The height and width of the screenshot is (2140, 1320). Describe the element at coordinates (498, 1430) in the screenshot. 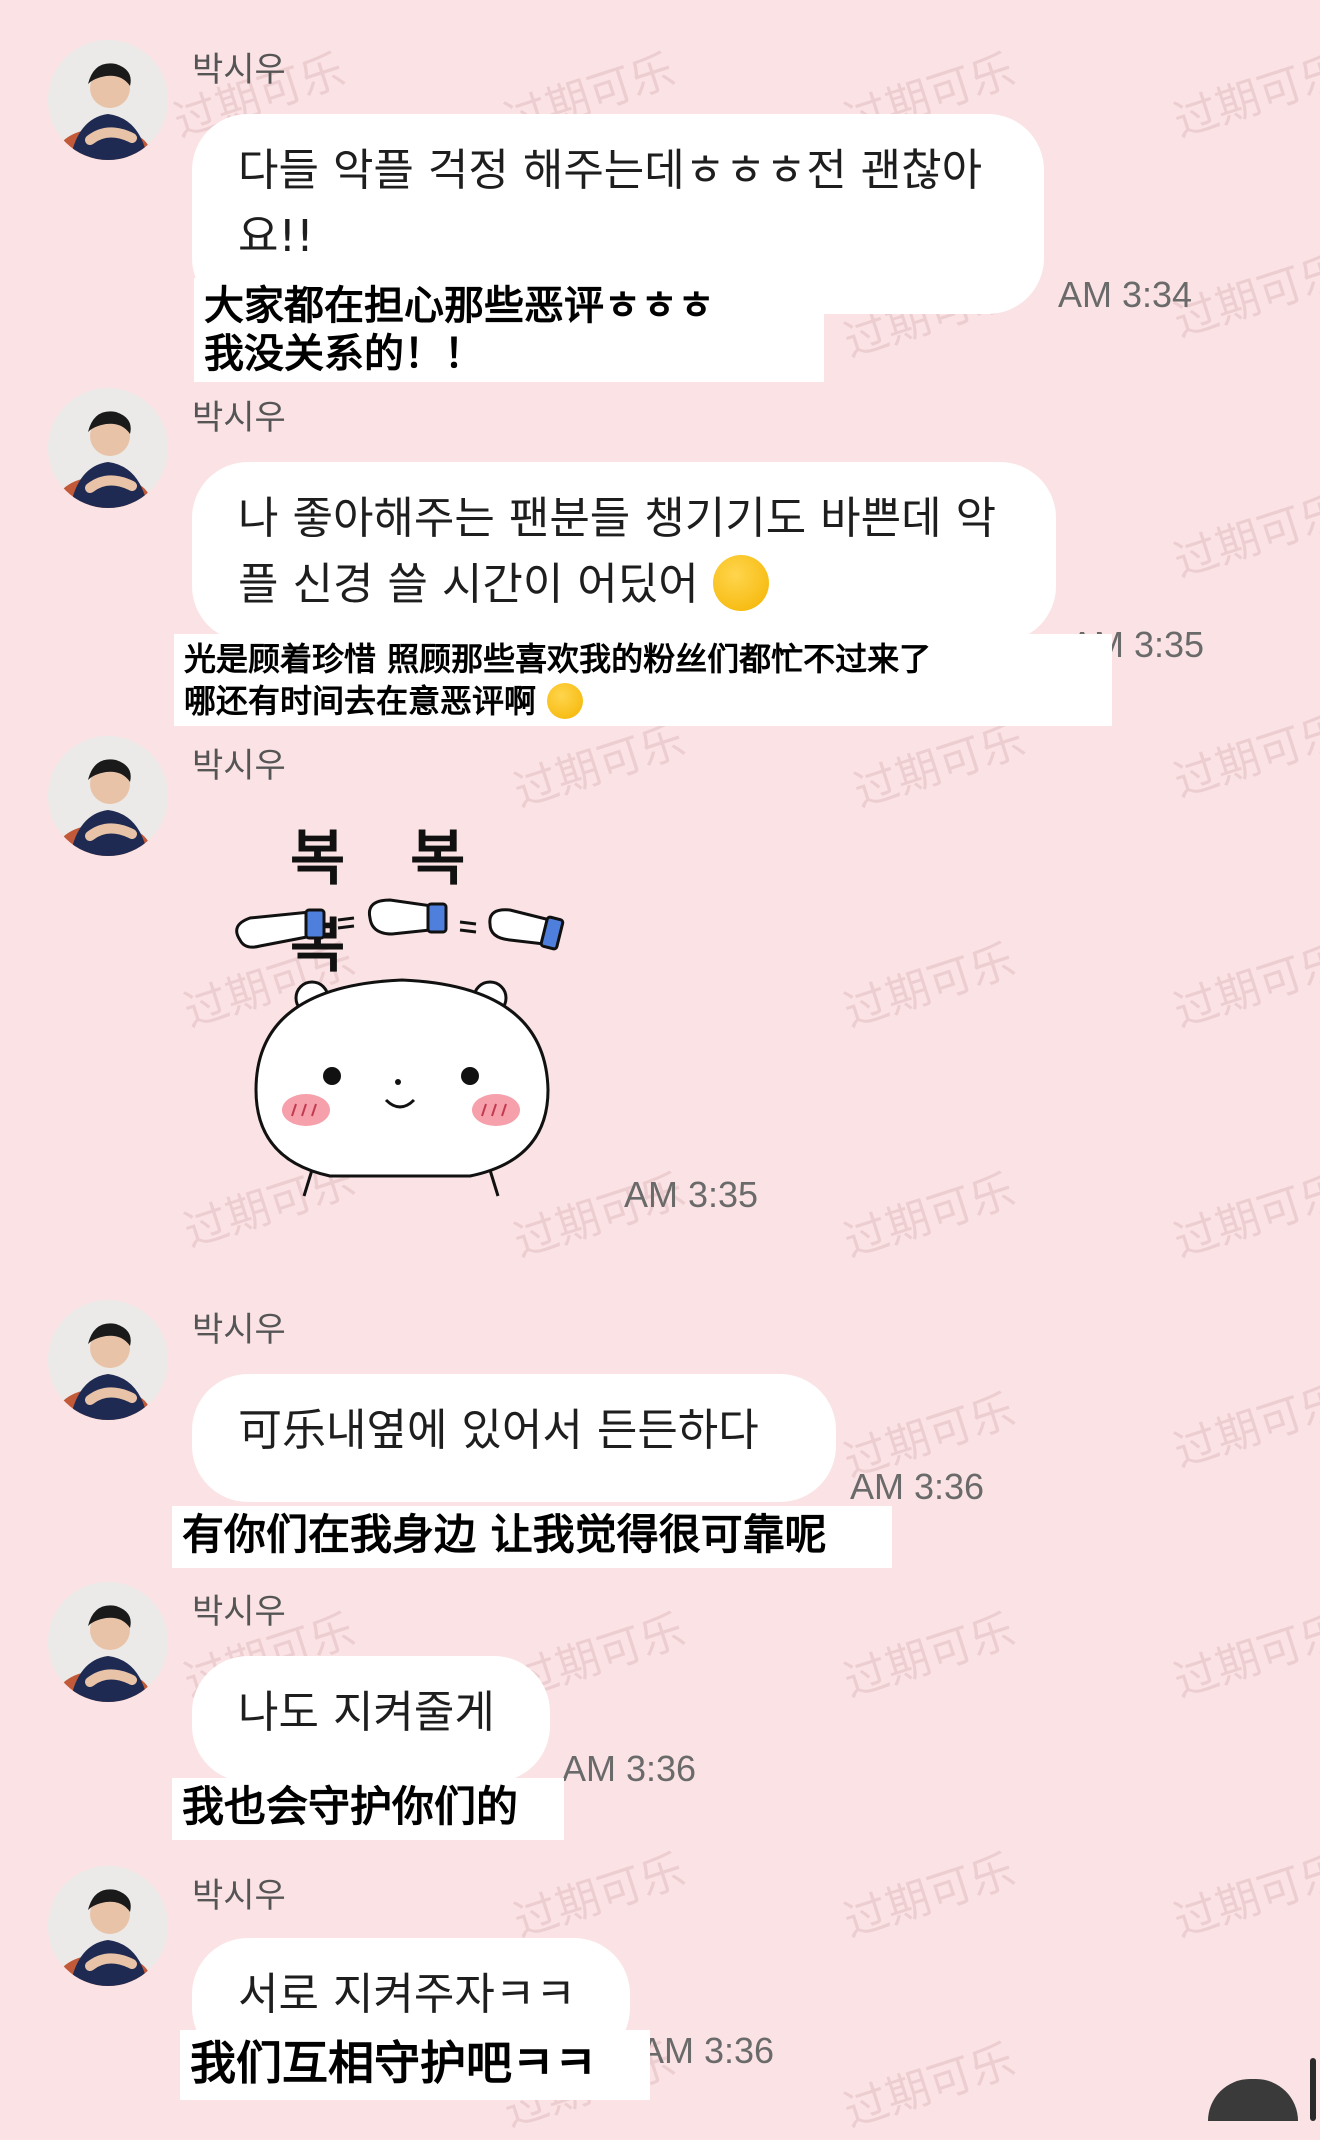

I see `message-text-line: 可乐내옆에 있어서 든든하다` at that location.